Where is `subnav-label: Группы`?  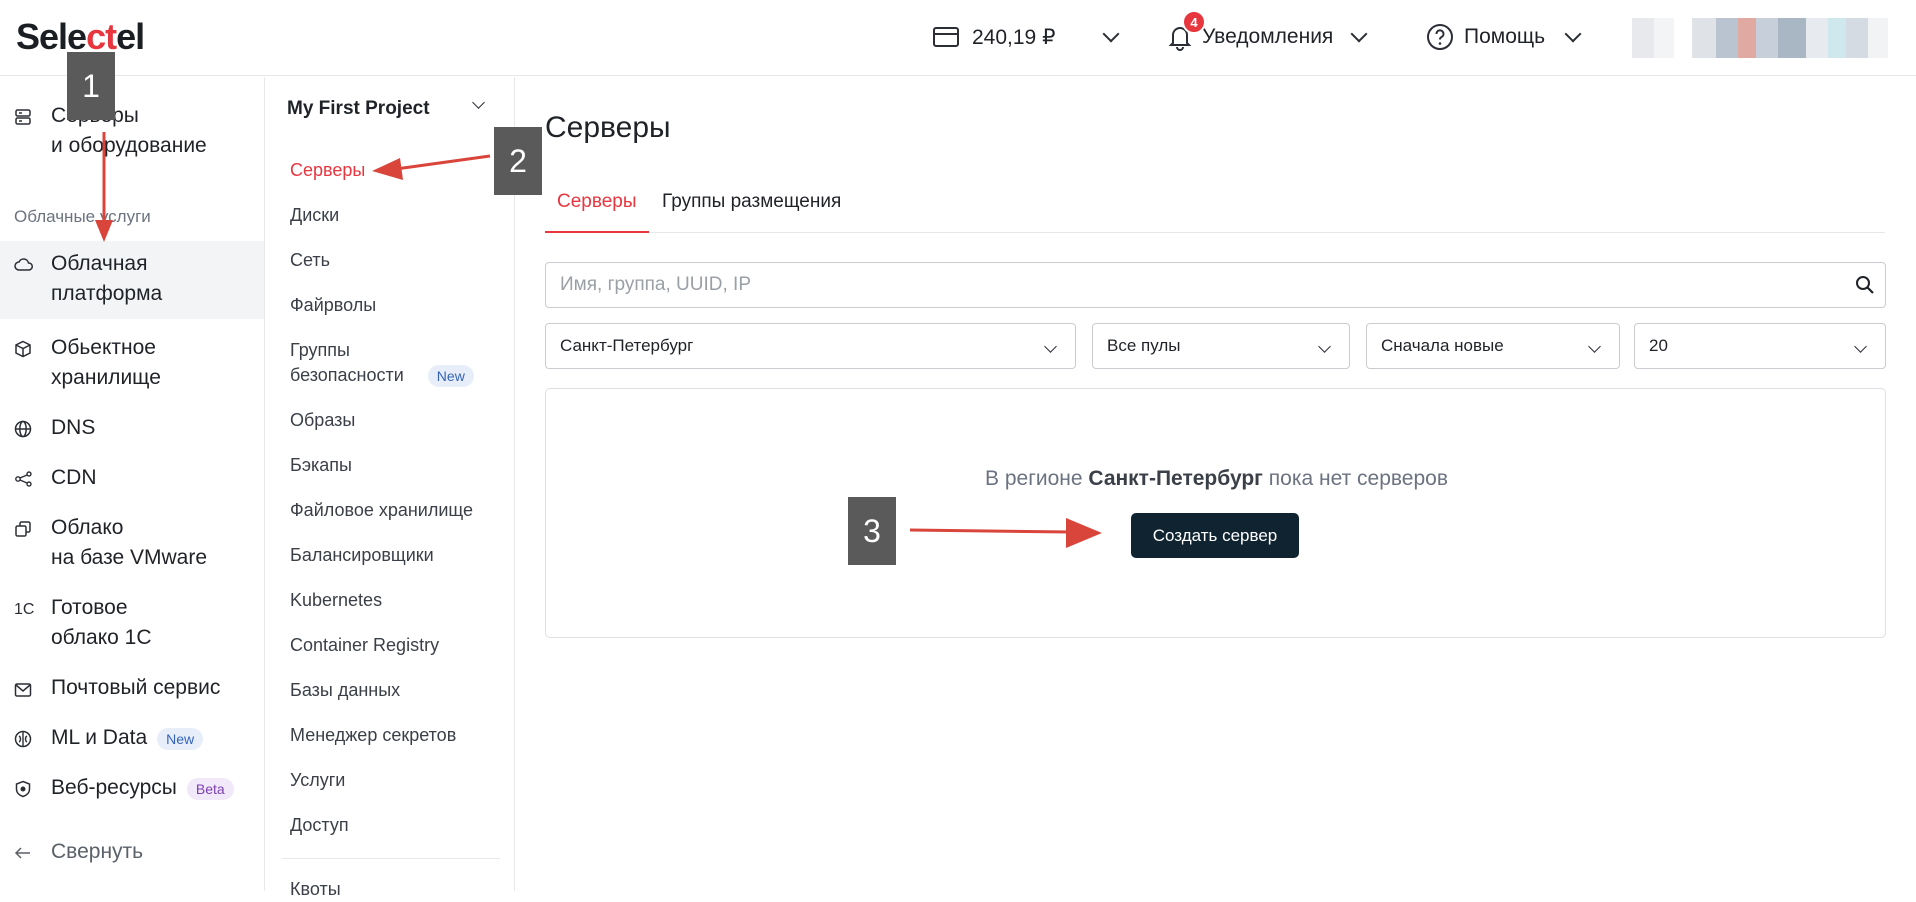
subnav-label: Группы is located at coordinates (320, 350).